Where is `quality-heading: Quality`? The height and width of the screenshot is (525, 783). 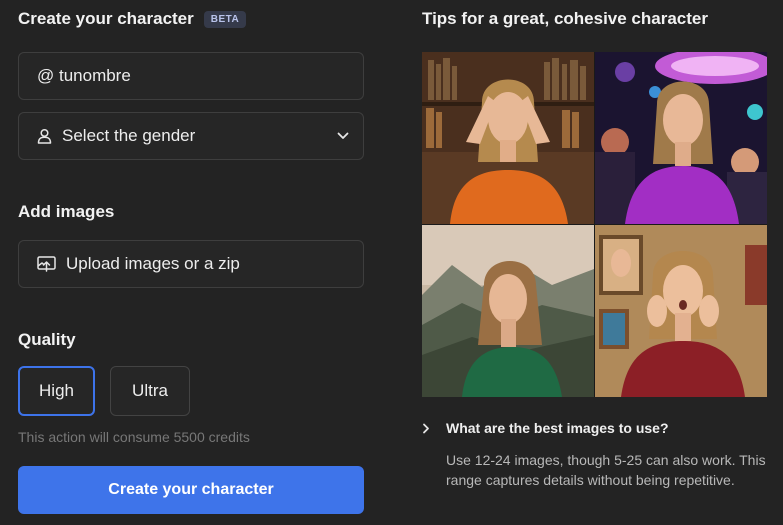
quality-heading: Quality is located at coordinates (47, 339).